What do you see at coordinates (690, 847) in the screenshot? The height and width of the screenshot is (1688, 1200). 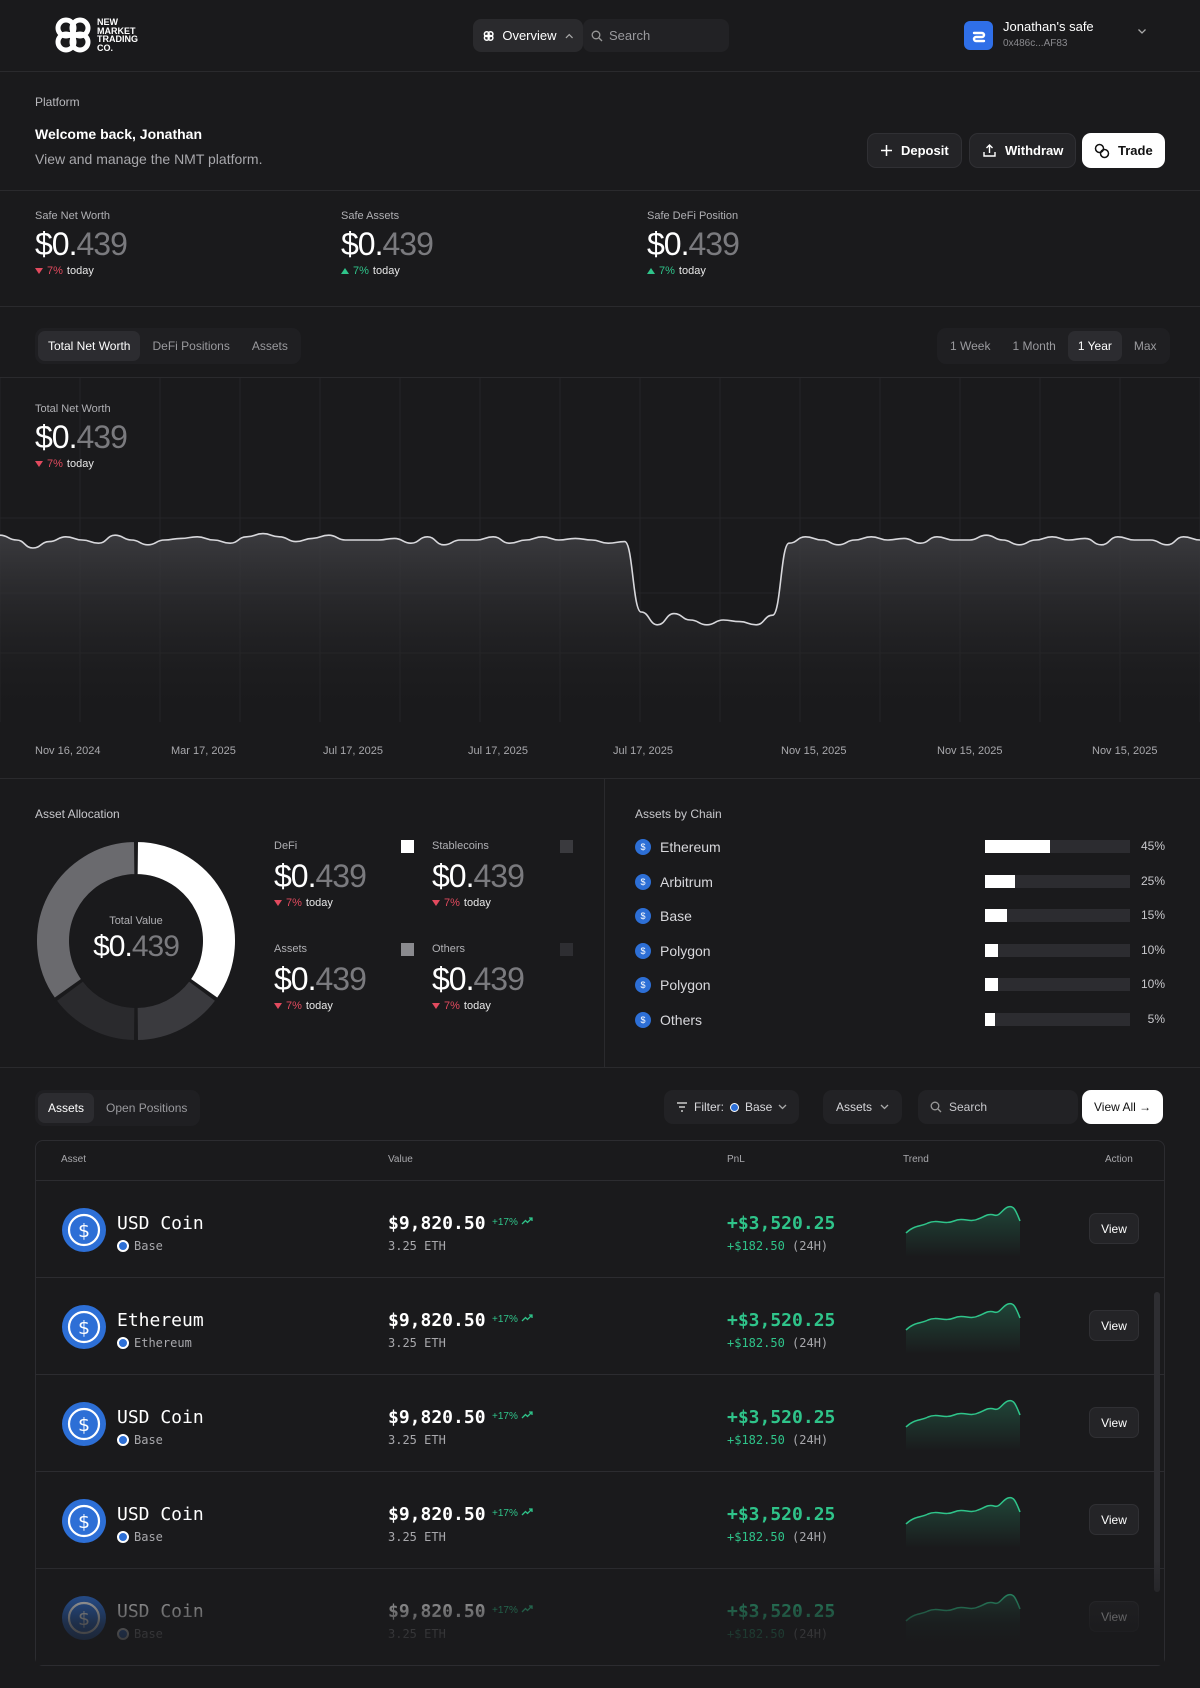 I see `chain-name: Ethereum` at bounding box center [690, 847].